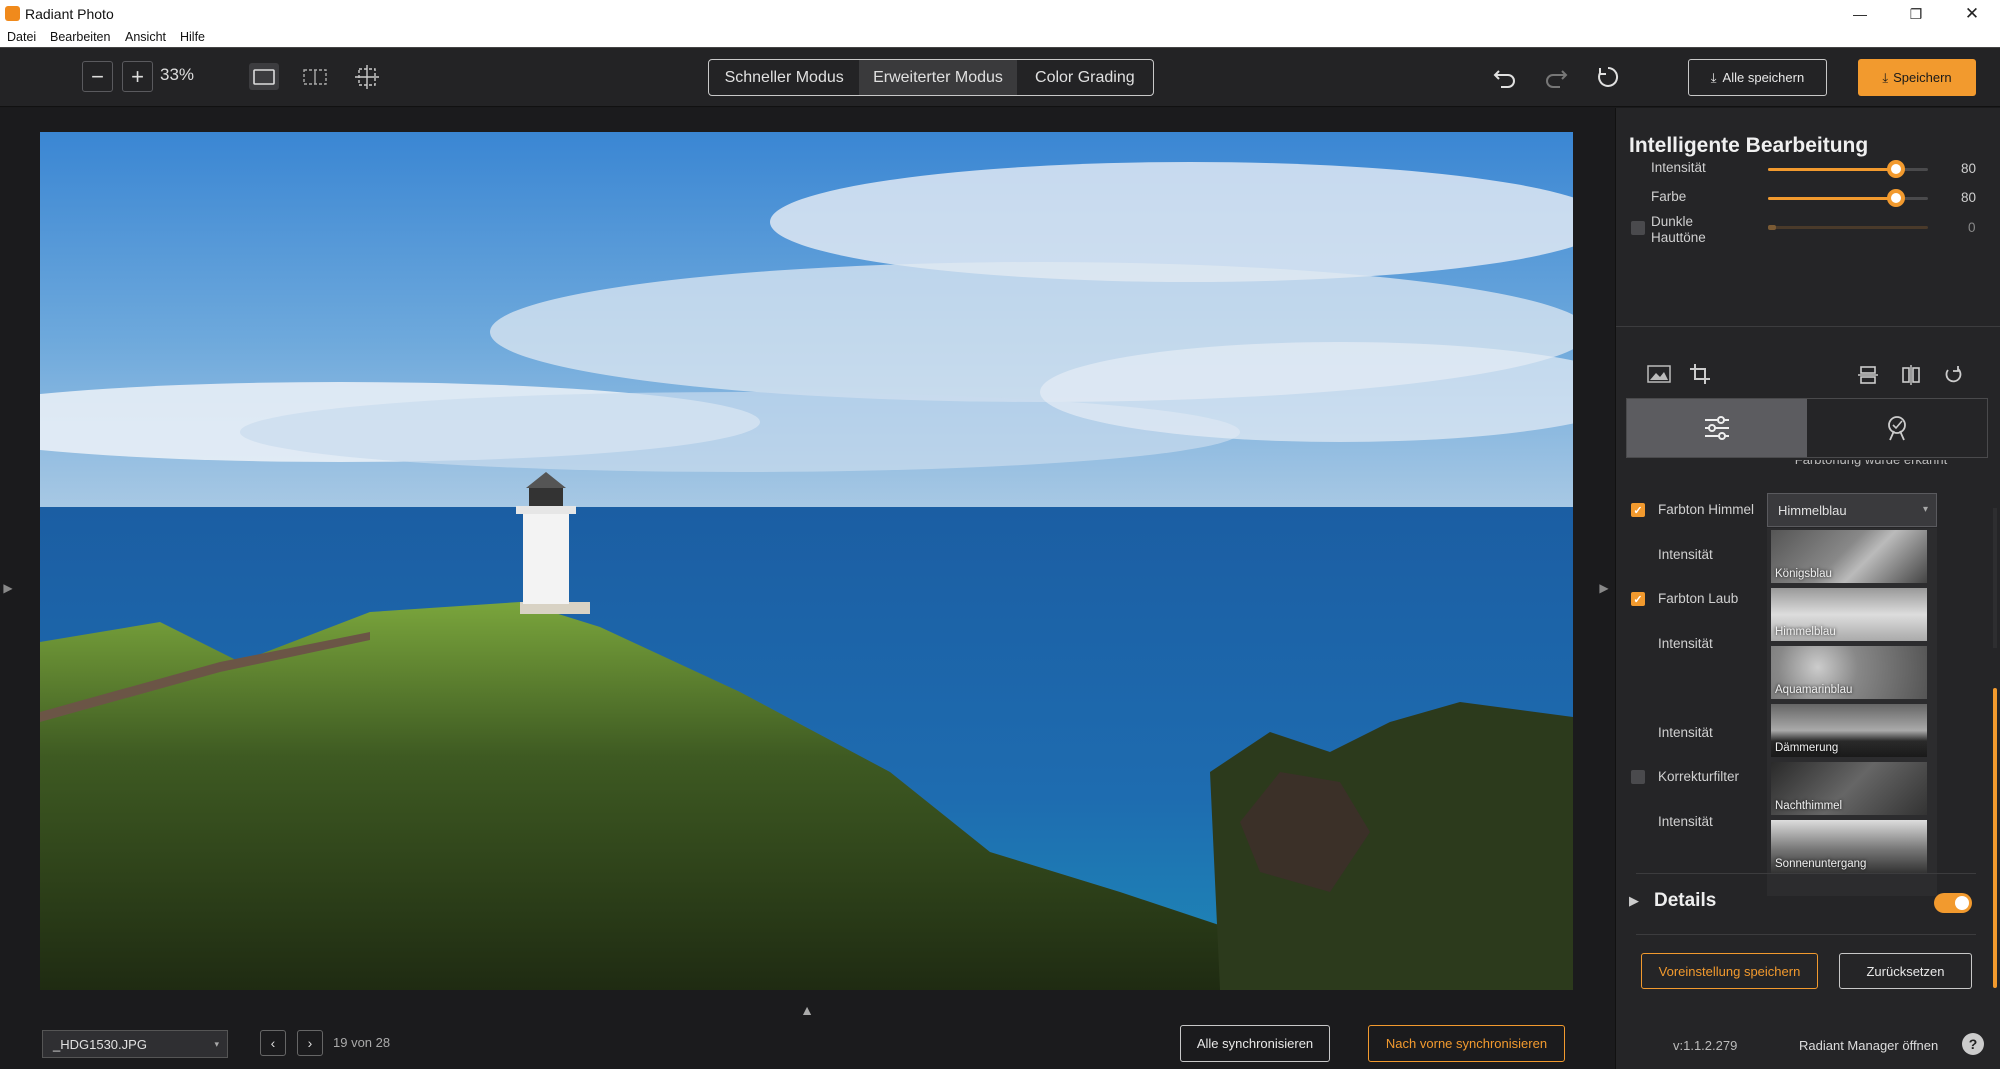 The image size is (2000, 1069). I want to click on sliders-icon, so click(1717, 428).